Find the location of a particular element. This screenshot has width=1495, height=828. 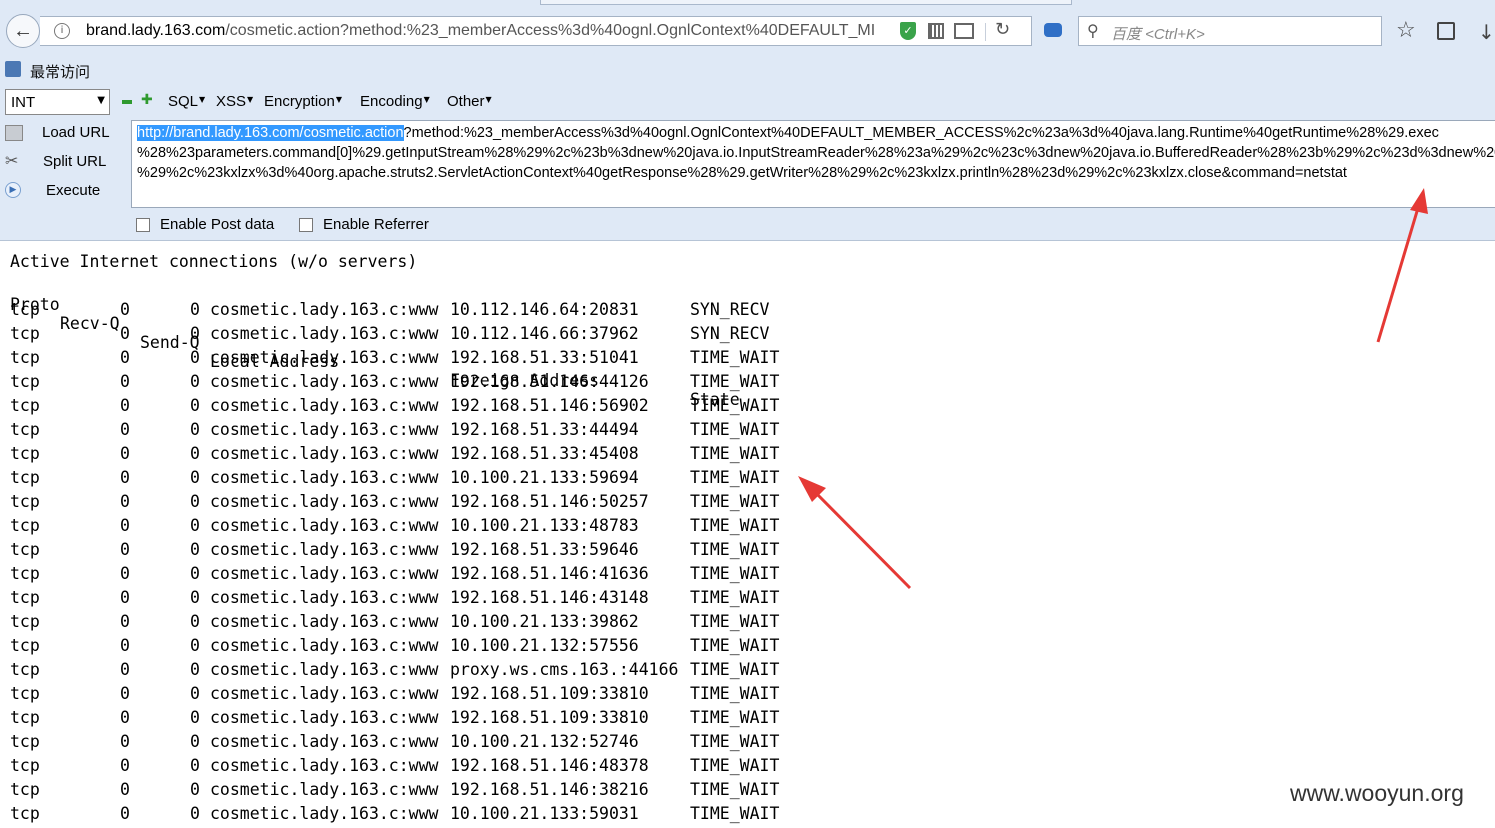

info-icon: i is located at coordinates (62, 31).